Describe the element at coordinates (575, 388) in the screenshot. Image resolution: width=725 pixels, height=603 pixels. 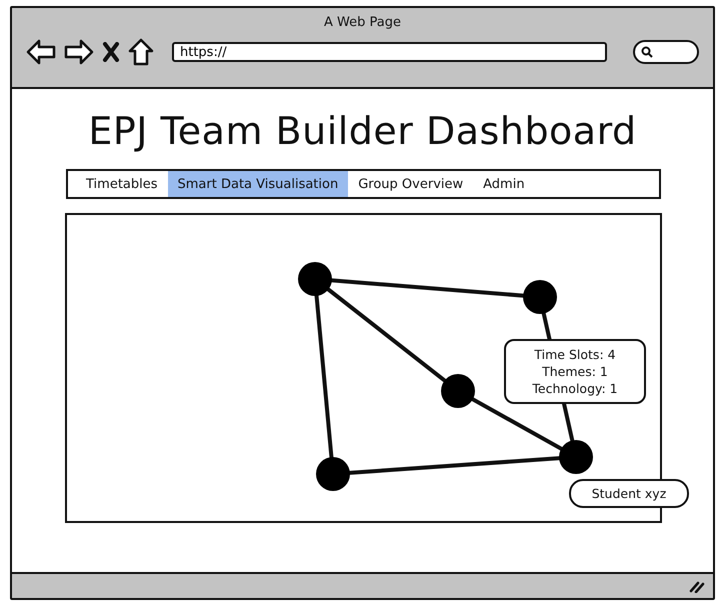
I see `callout-text: Technology: 1` at that location.